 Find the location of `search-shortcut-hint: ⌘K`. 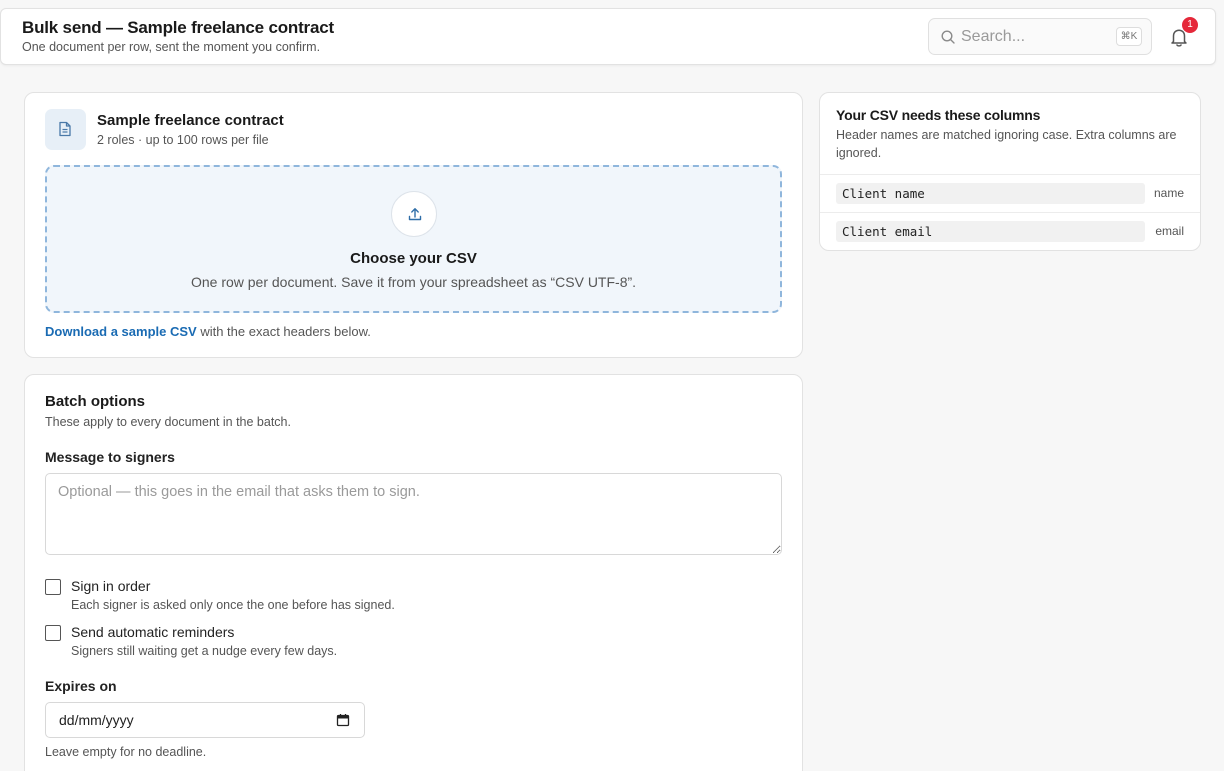

search-shortcut-hint: ⌘K is located at coordinates (1129, 36).